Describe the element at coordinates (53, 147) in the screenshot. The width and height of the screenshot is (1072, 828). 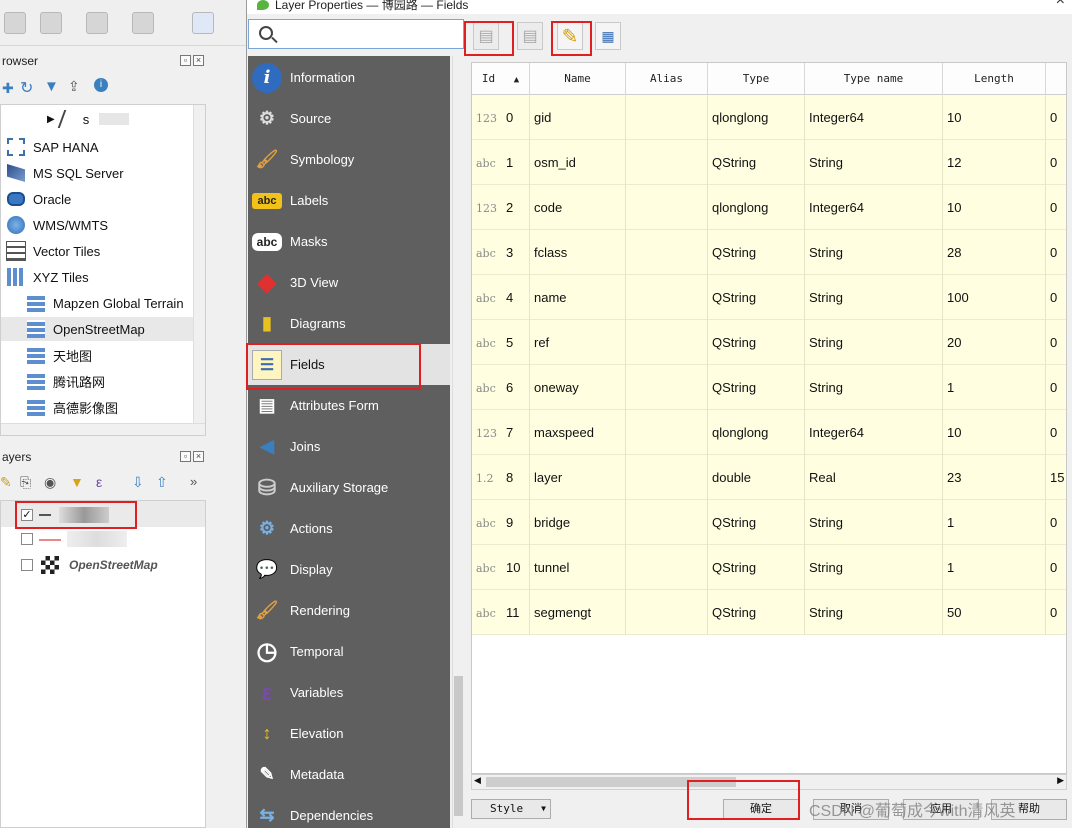
I see `tree-item-sap-hana: SAP HANA` at that location.